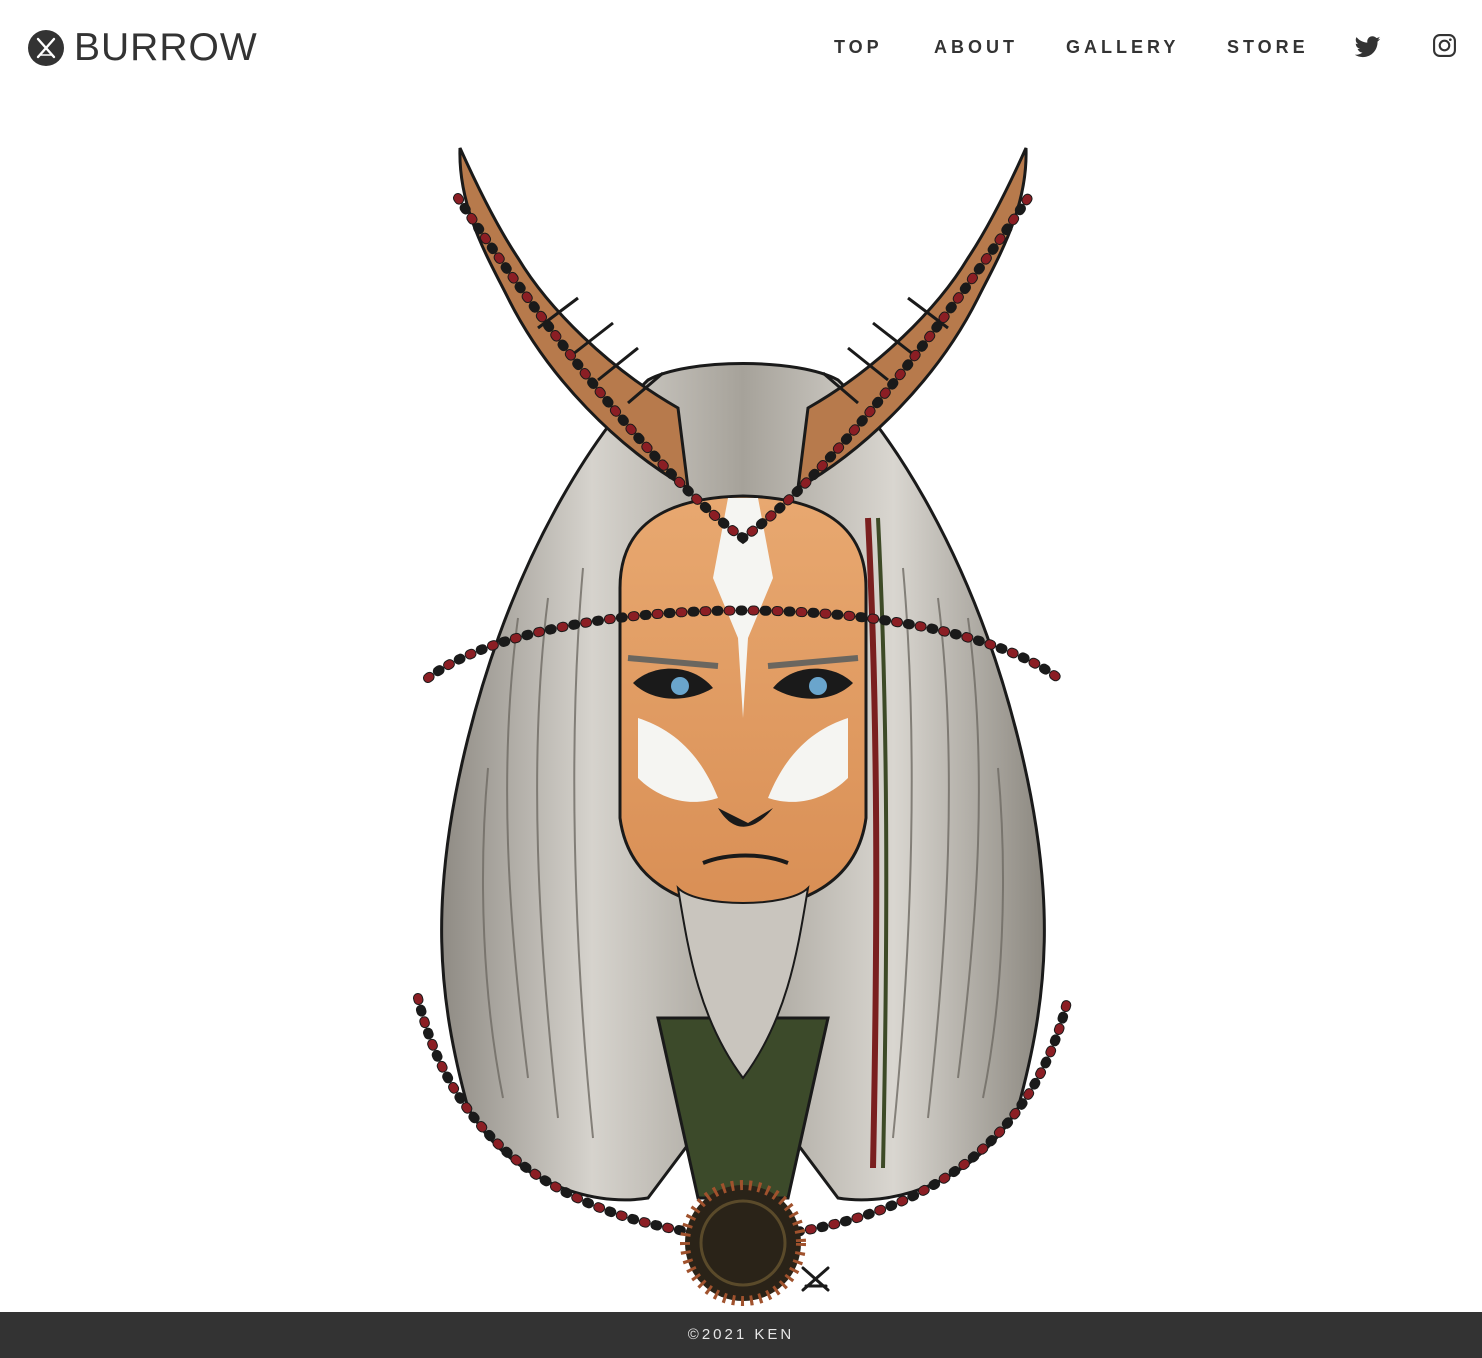 The width and height of the screenshot is (1482, 1358). Describe the element at coordinates (1122, 47) in the screenshot. I see `nav-gallery: GALLERY` at that location.